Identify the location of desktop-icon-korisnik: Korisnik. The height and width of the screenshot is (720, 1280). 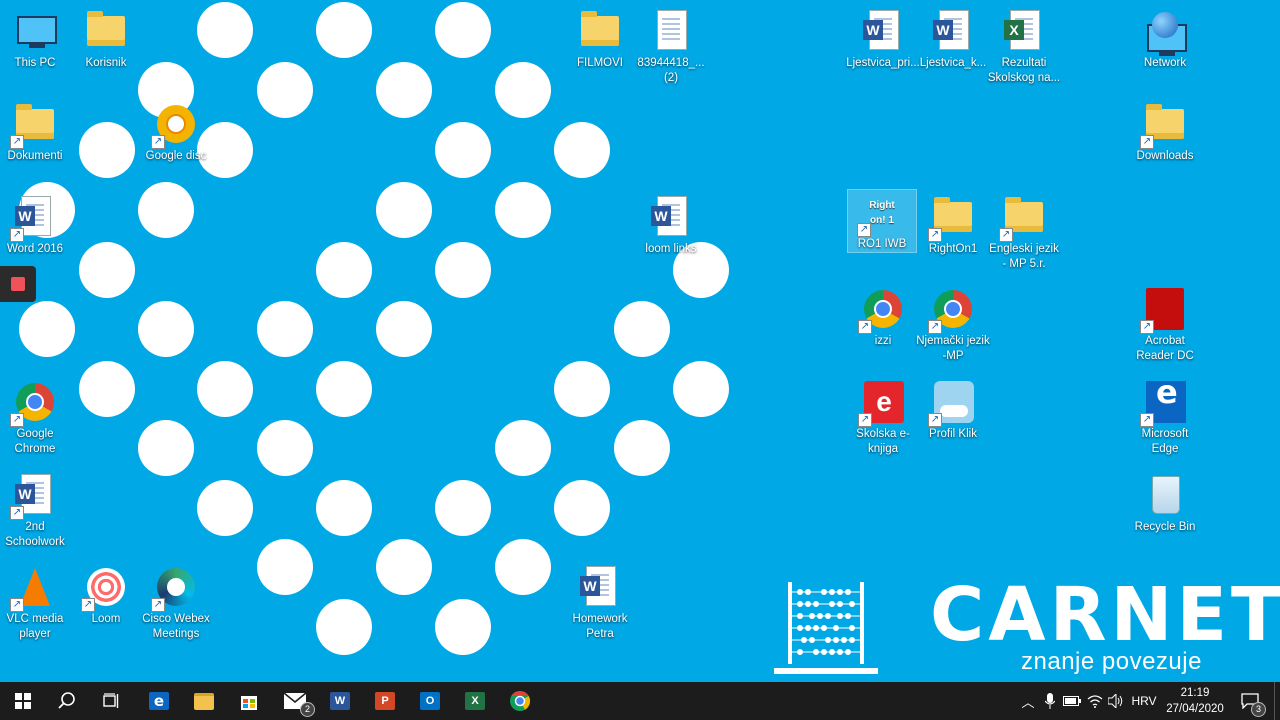
(106, 37).